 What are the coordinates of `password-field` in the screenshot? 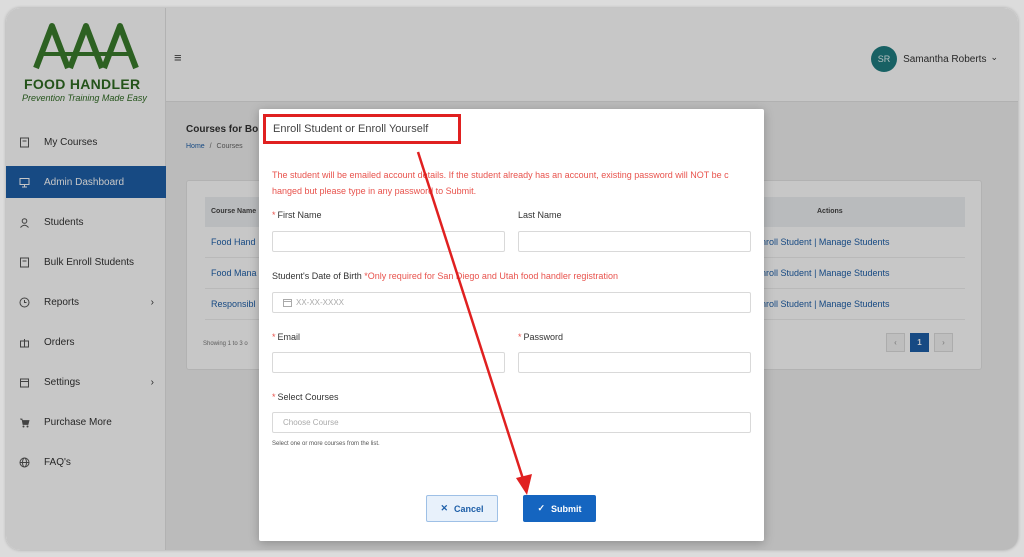 It's located at (634, 362).